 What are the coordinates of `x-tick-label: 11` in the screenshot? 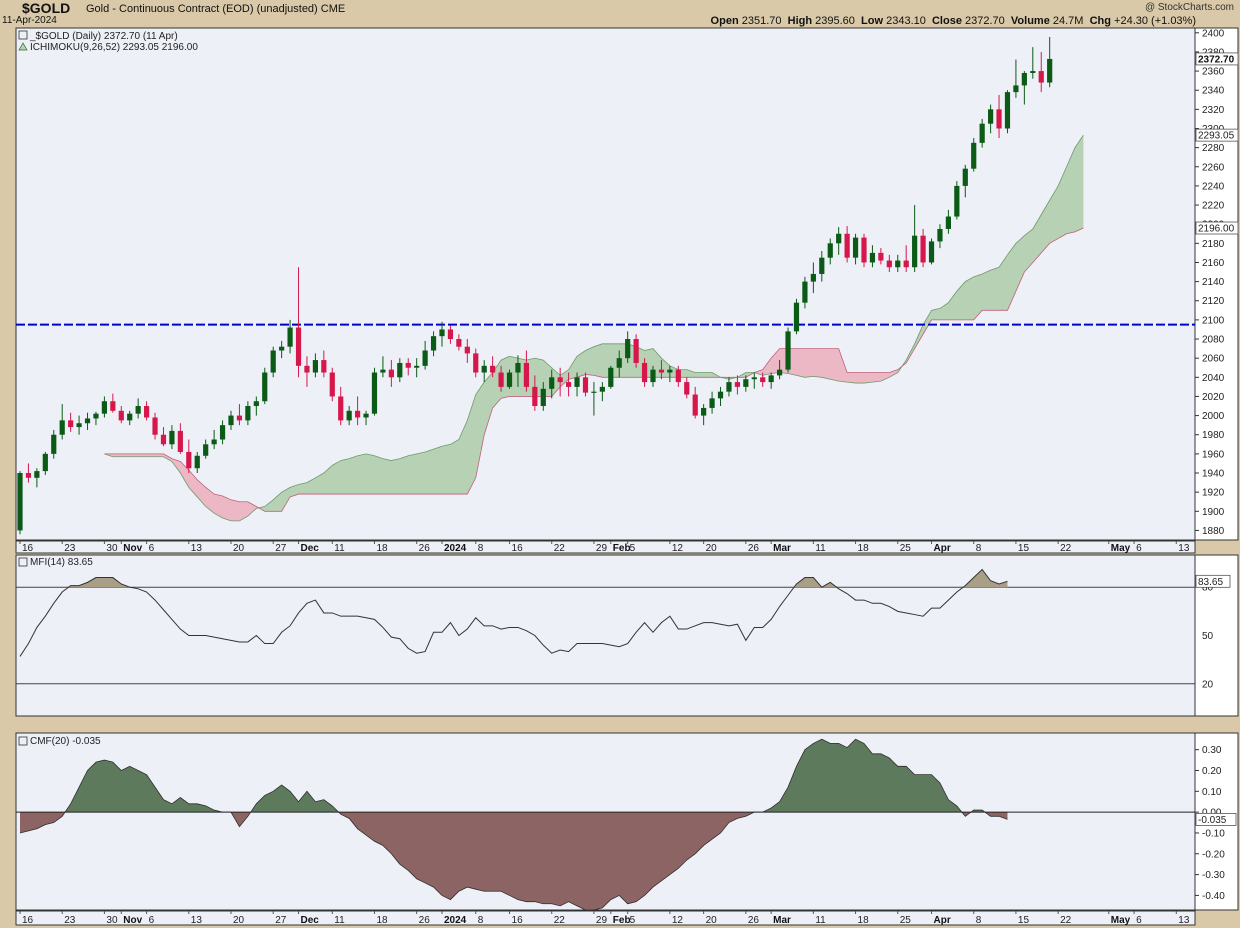 It's located at (339, 920).